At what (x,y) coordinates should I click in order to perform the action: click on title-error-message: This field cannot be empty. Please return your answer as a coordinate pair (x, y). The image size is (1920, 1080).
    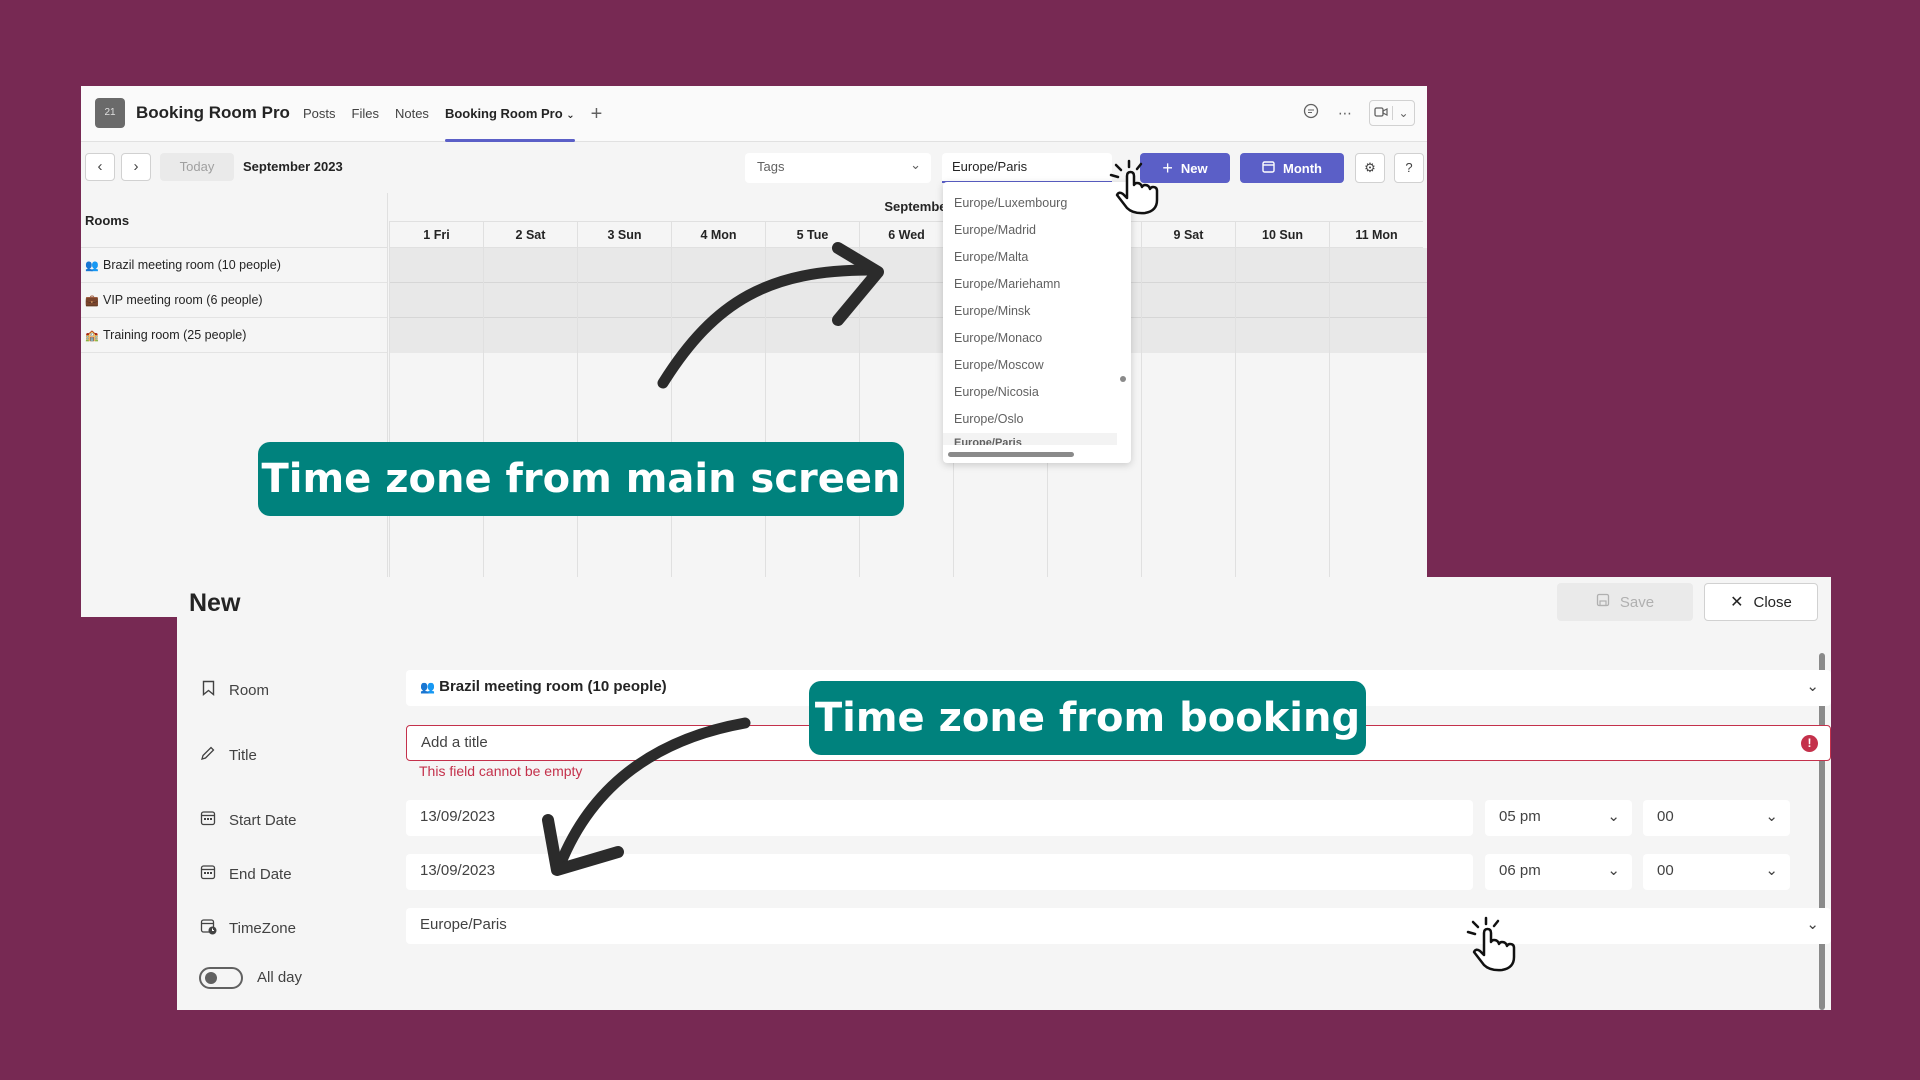
    Looking at the image, I should click on (501, 771).